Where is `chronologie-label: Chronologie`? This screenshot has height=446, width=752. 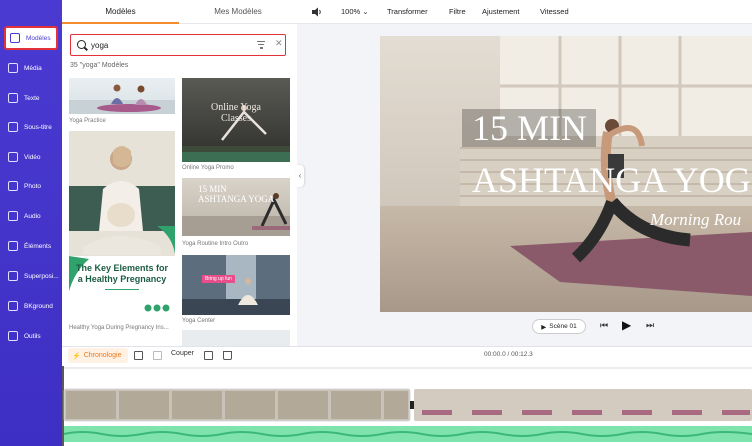 chronologie-label: Chronologie is located at coordinates (102, 355).